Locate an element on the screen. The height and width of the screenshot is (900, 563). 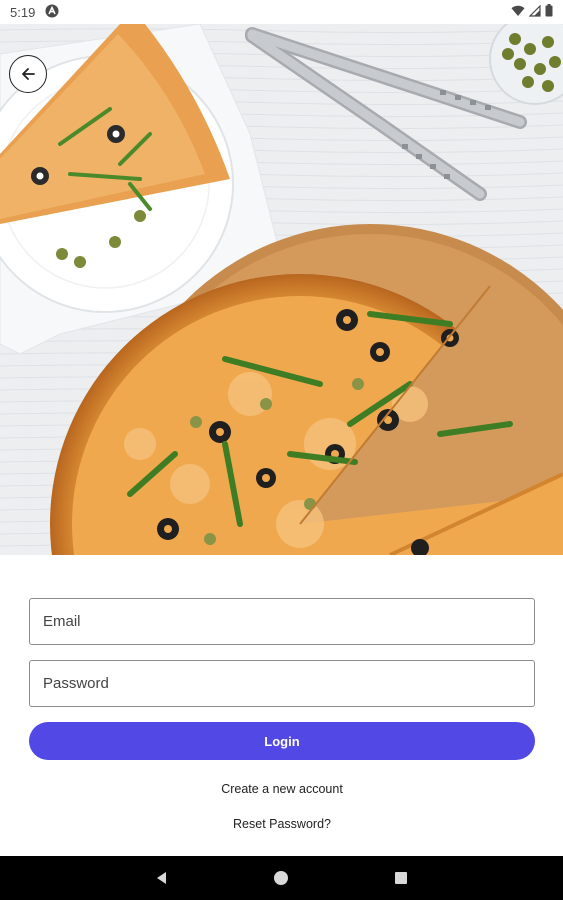
status-time: 5:19 is located at coordinates (23, 12).